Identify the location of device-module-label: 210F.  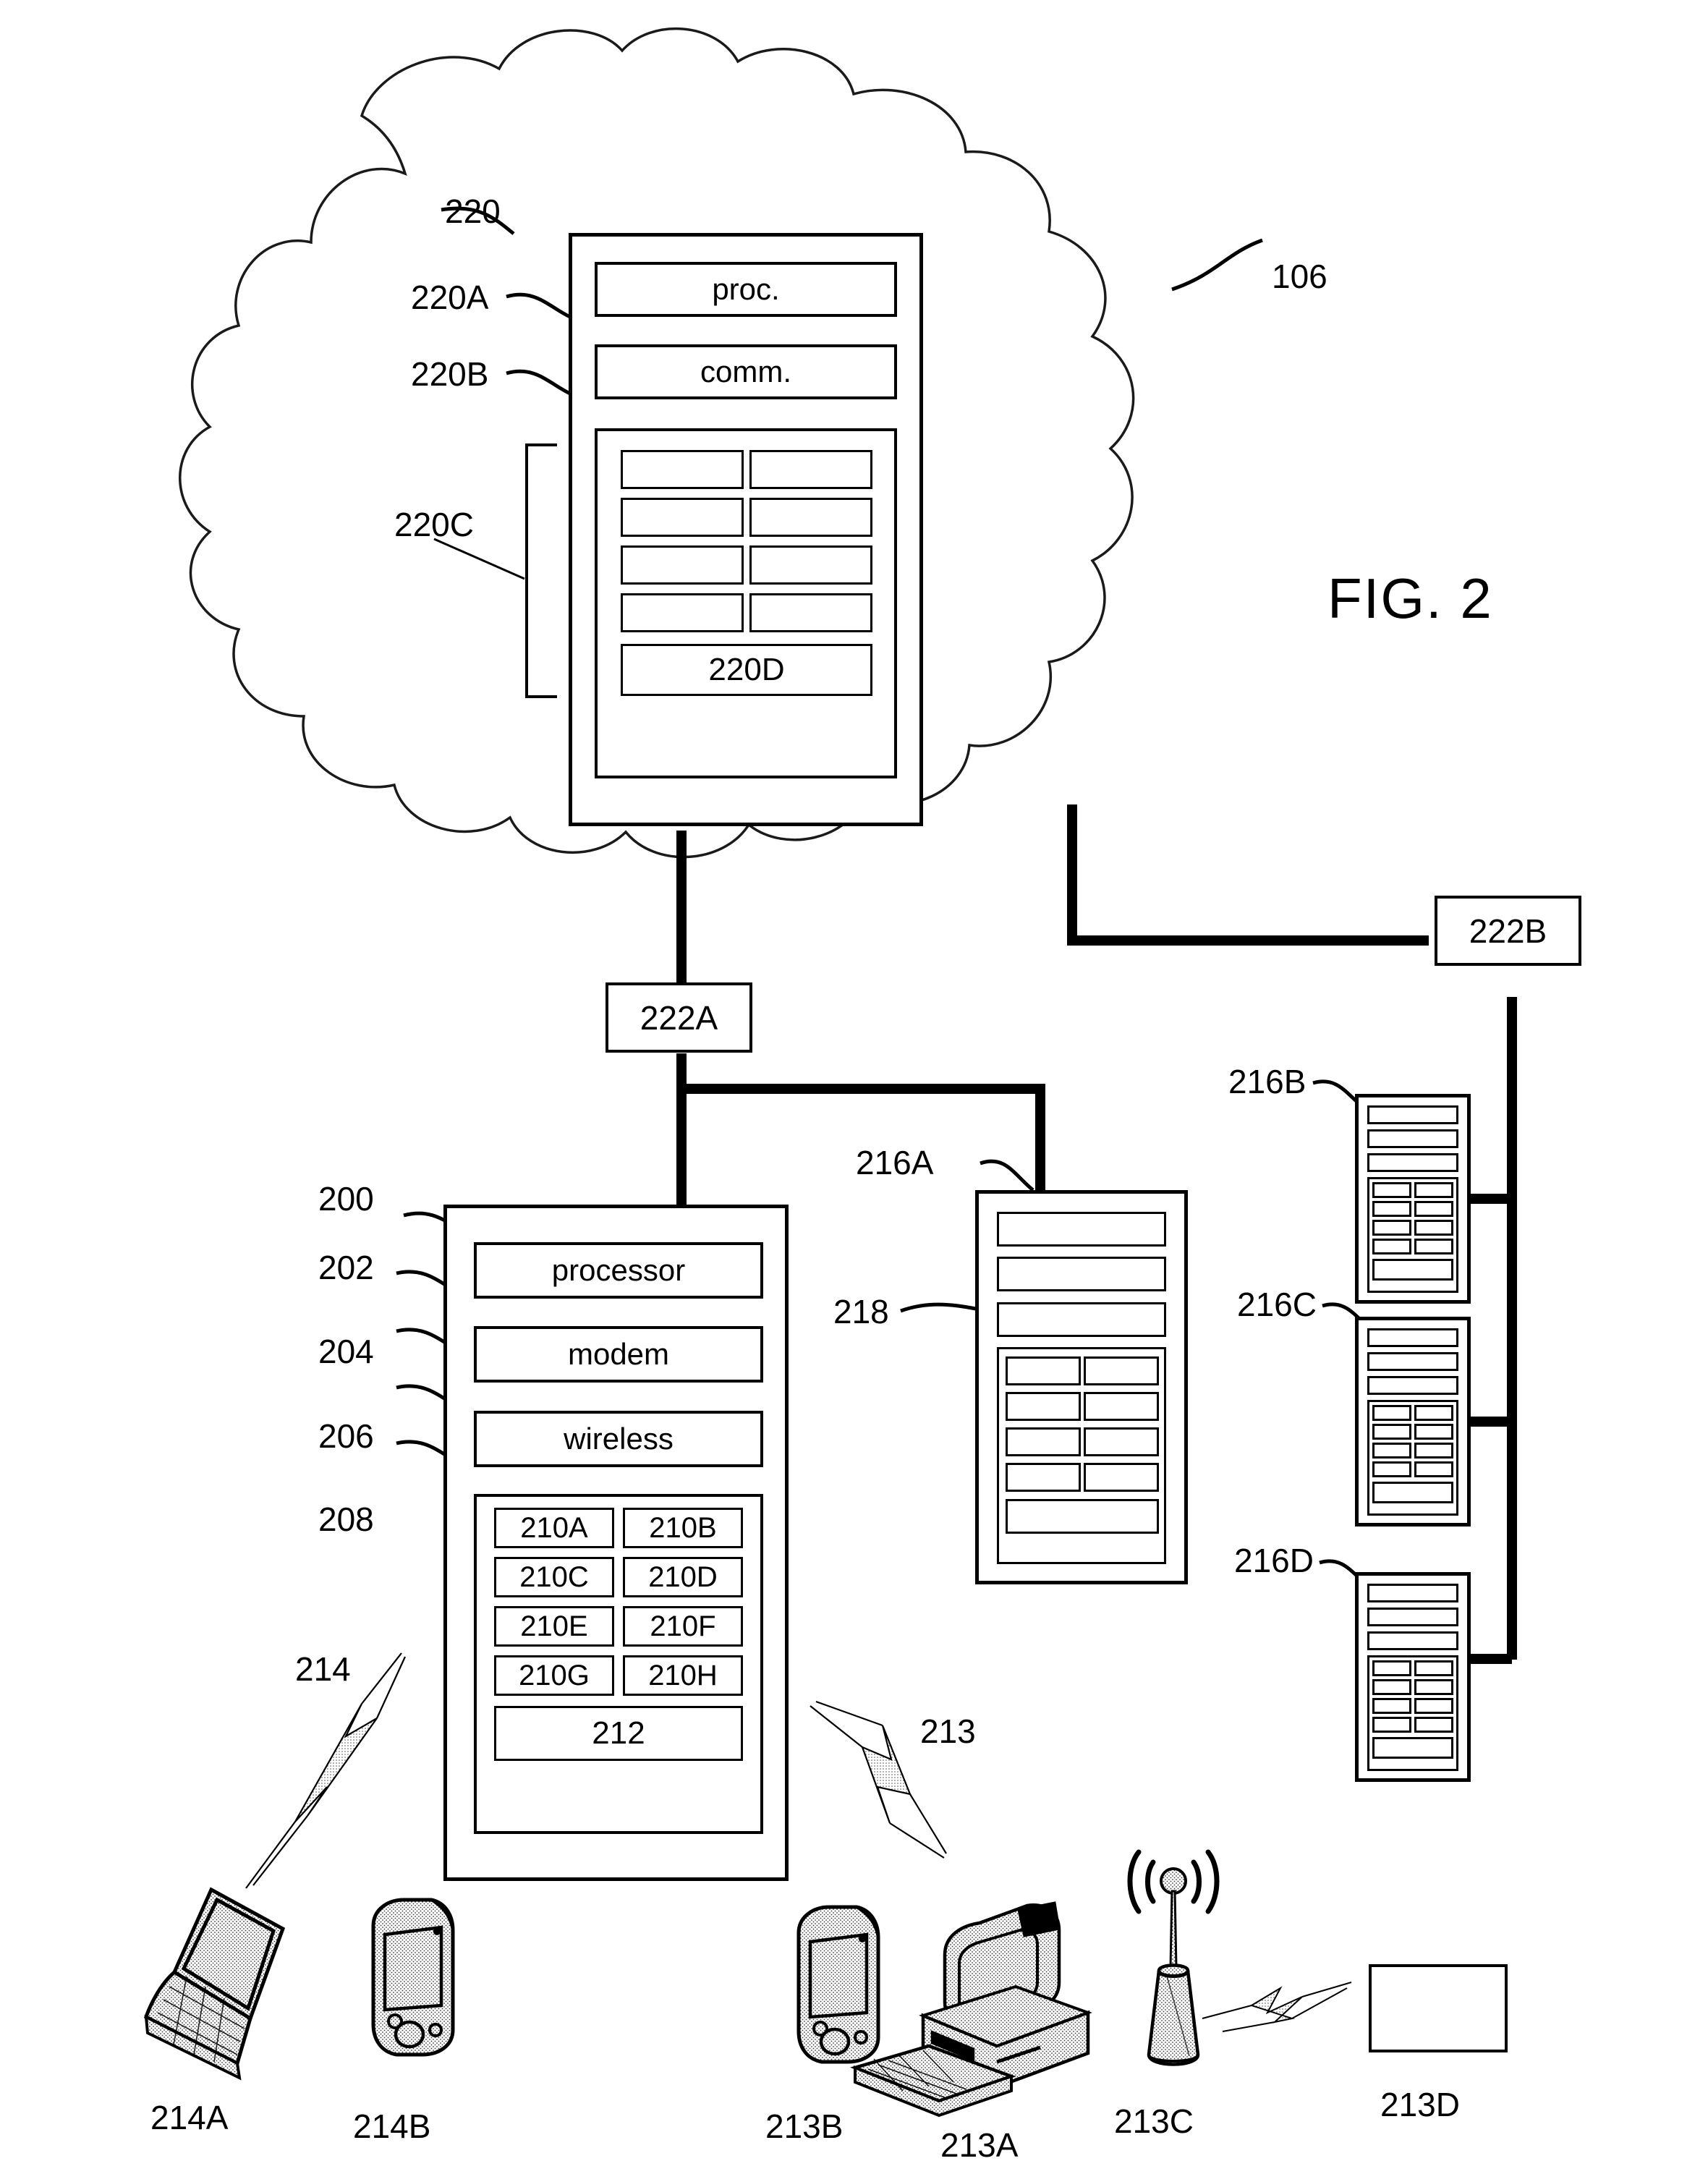
(683, 1626).